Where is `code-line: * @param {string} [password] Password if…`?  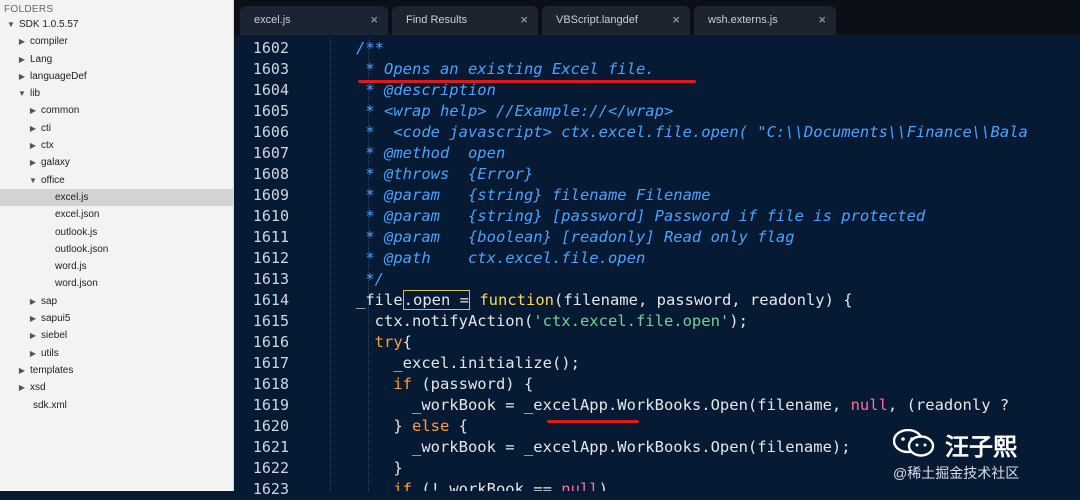
code-line: * @param {string} [password] Password if… is located at coordinates (690, 216).